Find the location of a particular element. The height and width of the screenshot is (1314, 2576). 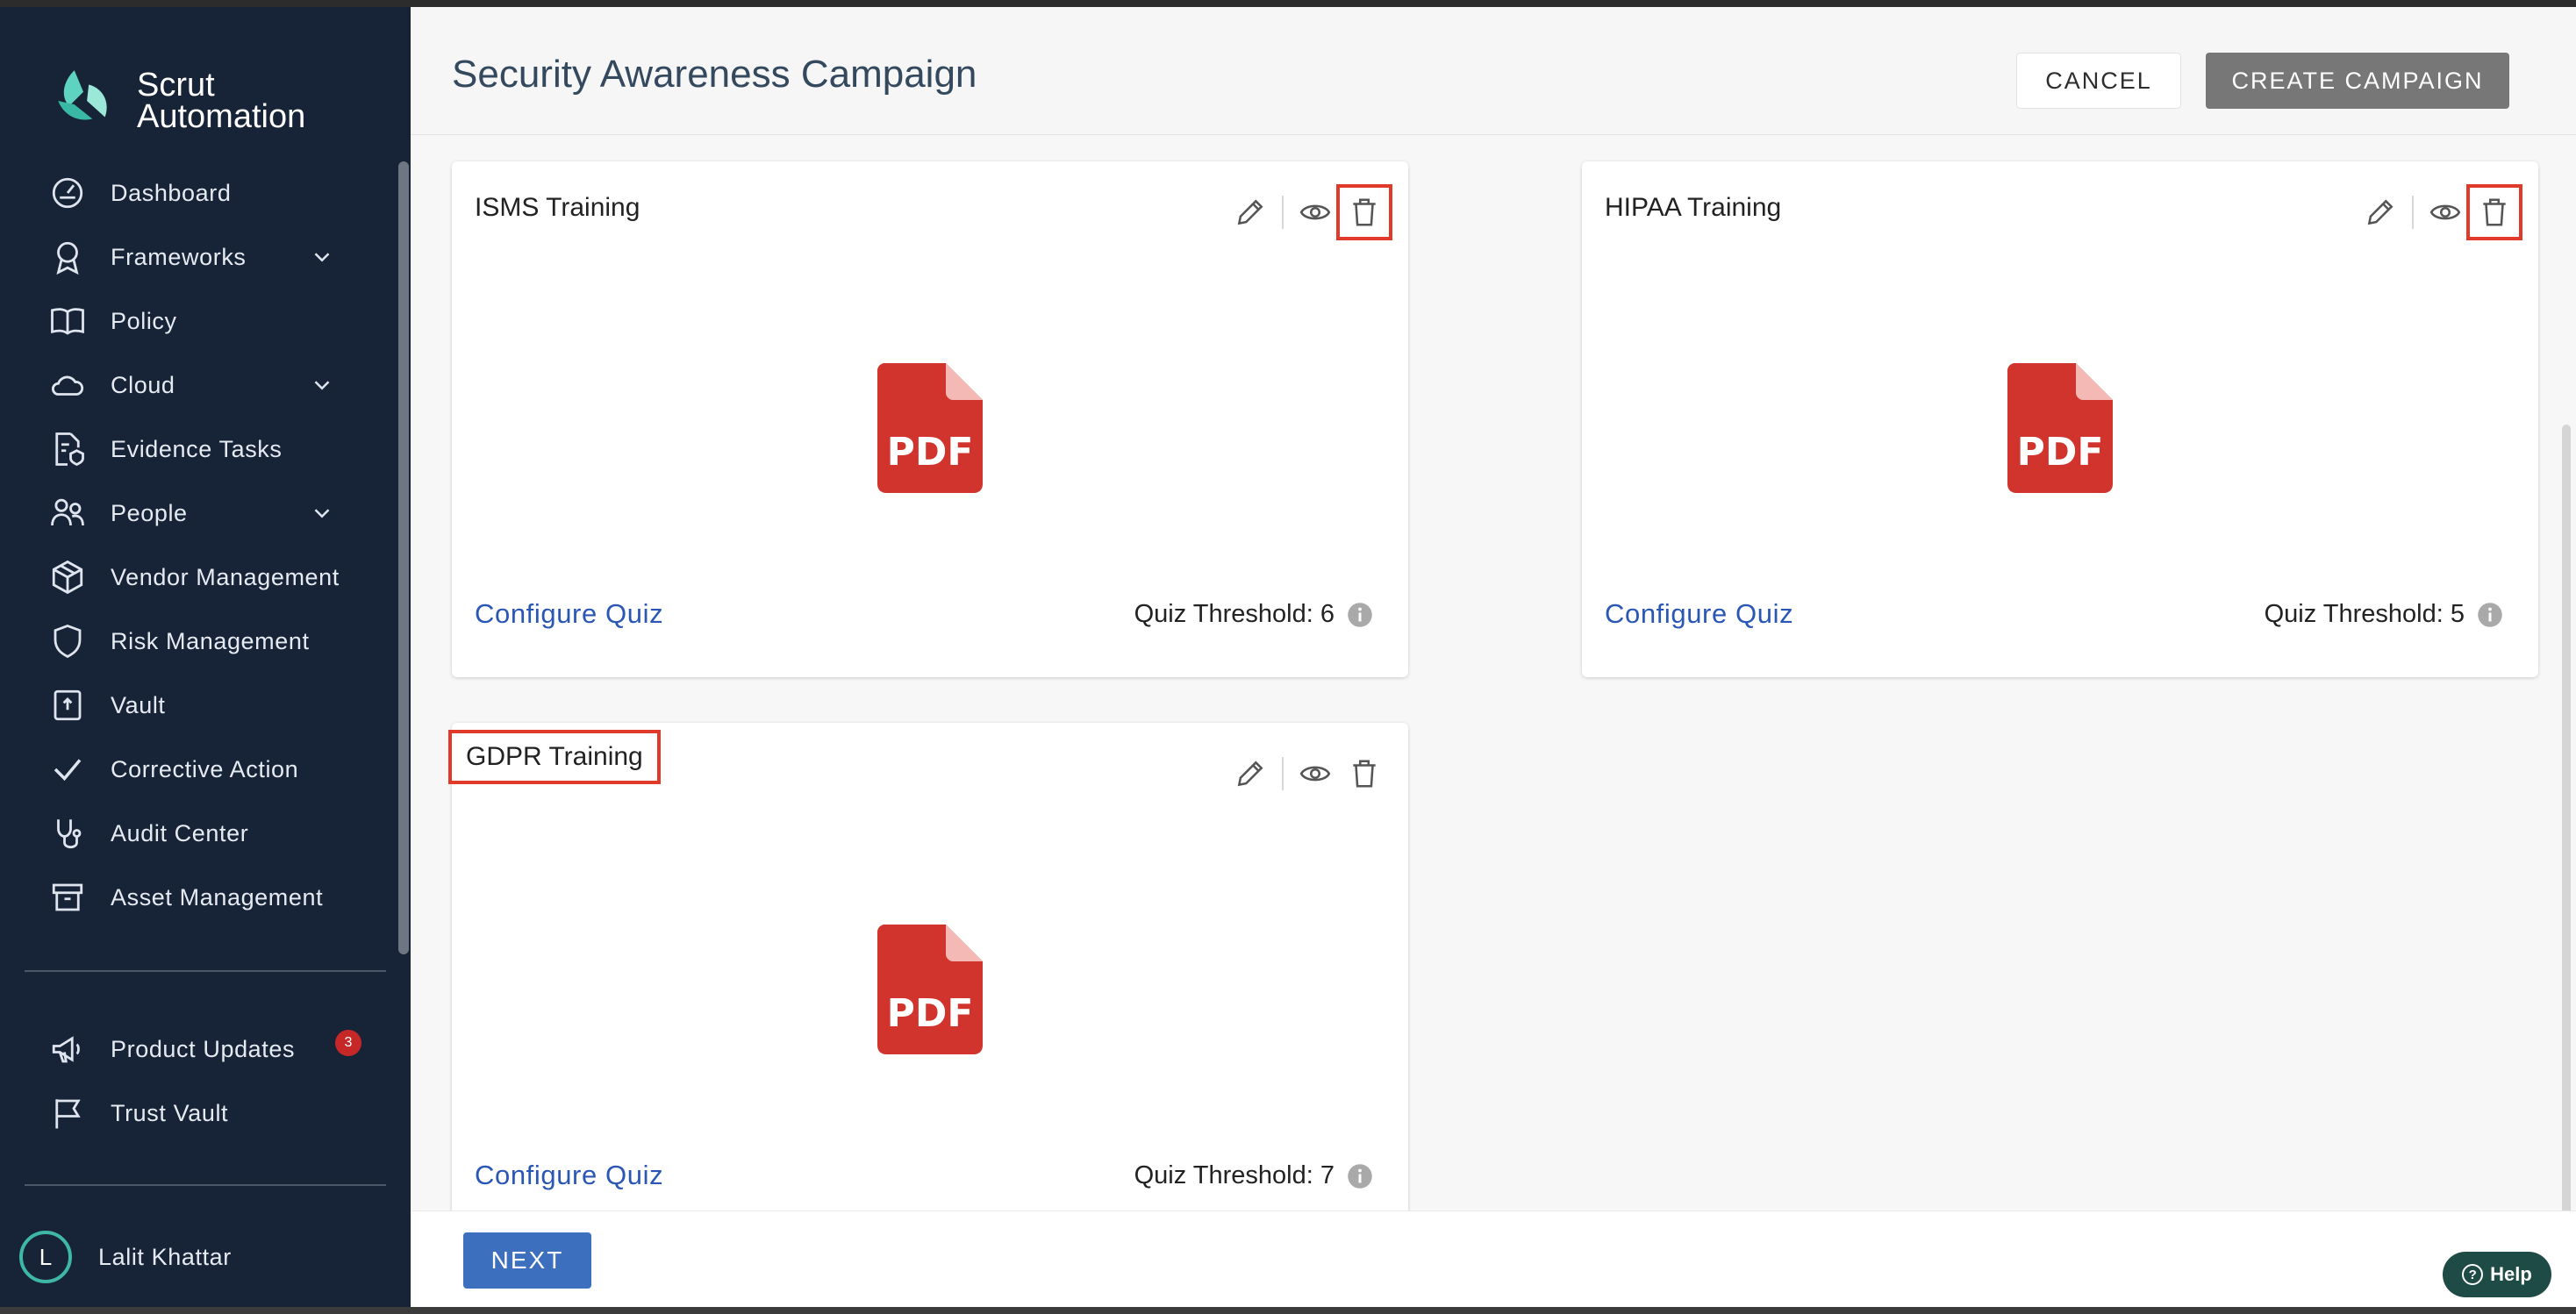

sidebar-item-label: Vault is located at coordinates (138, 704).